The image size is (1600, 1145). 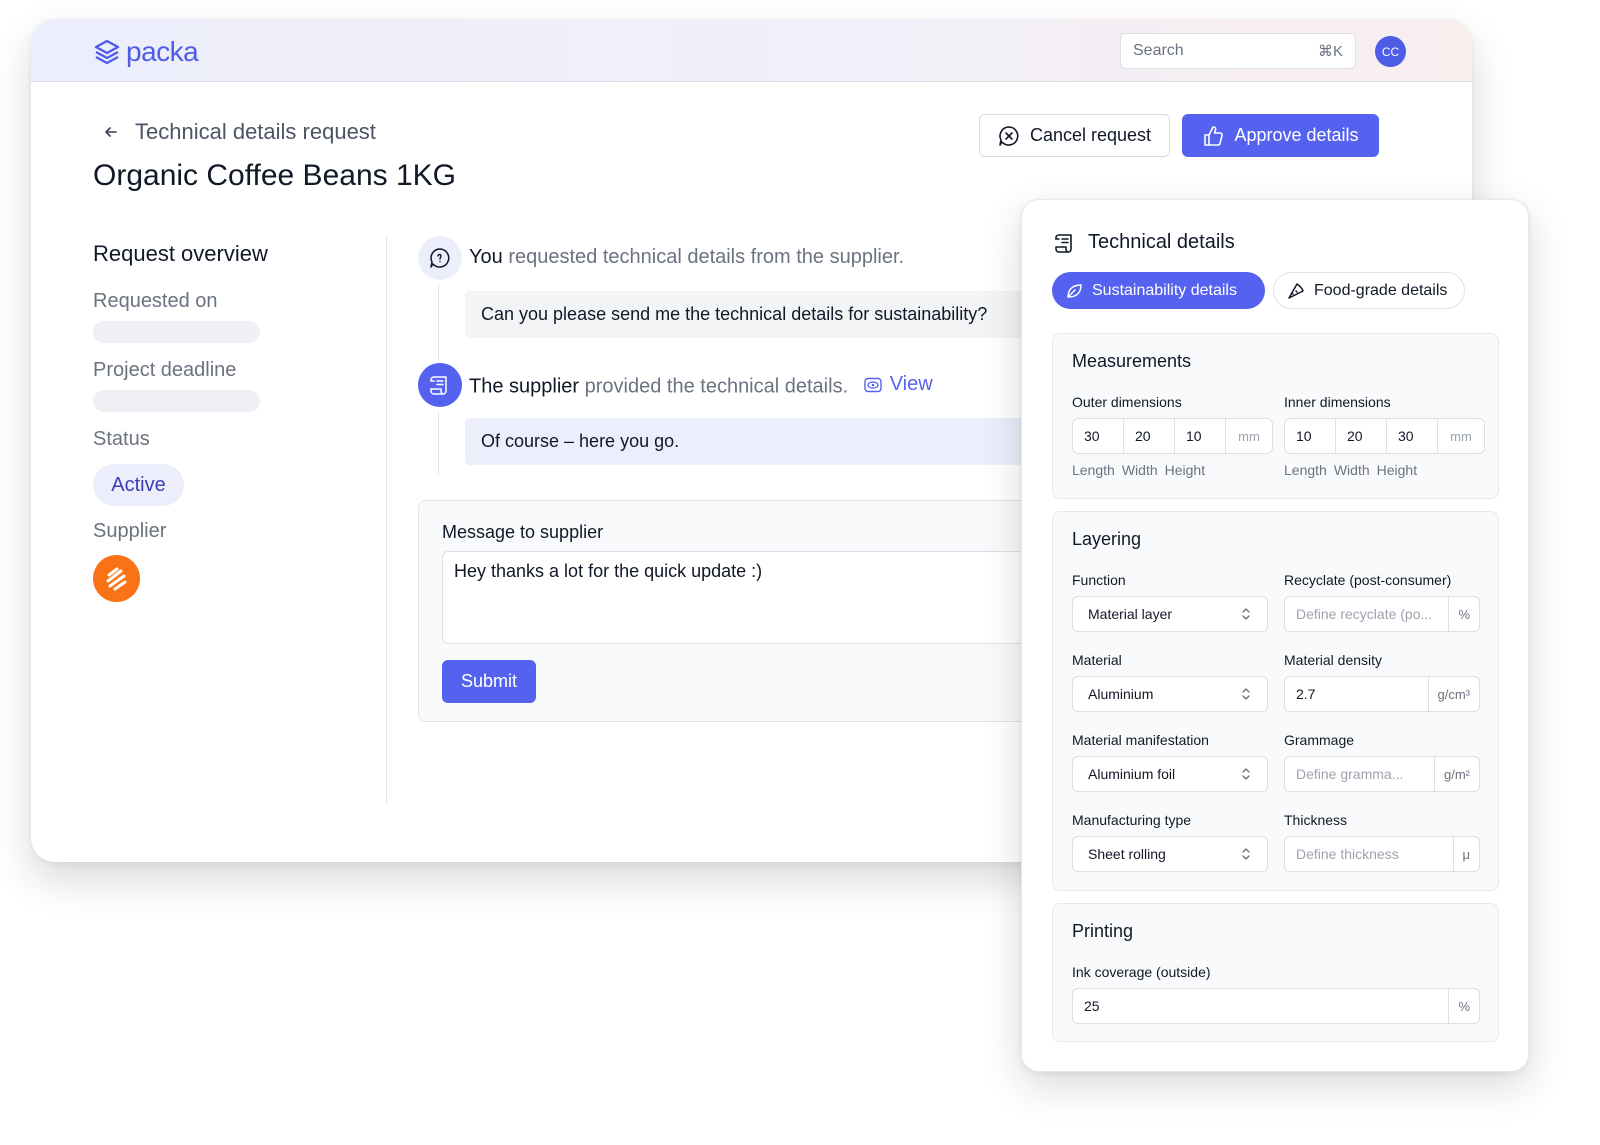 I want to click on inner-sublabels: Length Width Height, so click(x=1350, y=470).